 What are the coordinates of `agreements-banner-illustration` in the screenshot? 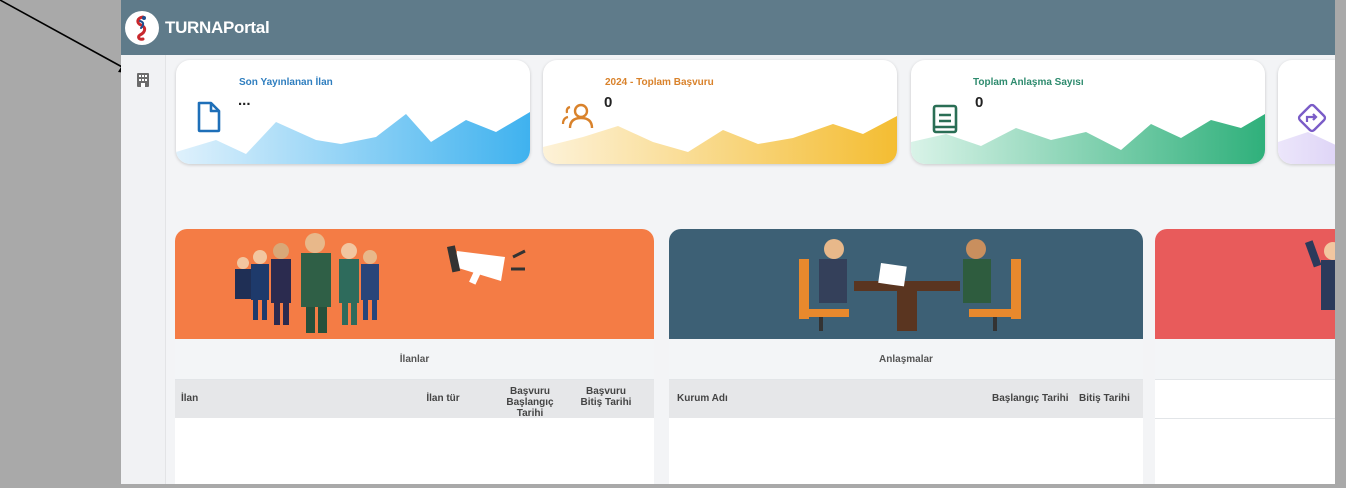 It's located at (906, 284).